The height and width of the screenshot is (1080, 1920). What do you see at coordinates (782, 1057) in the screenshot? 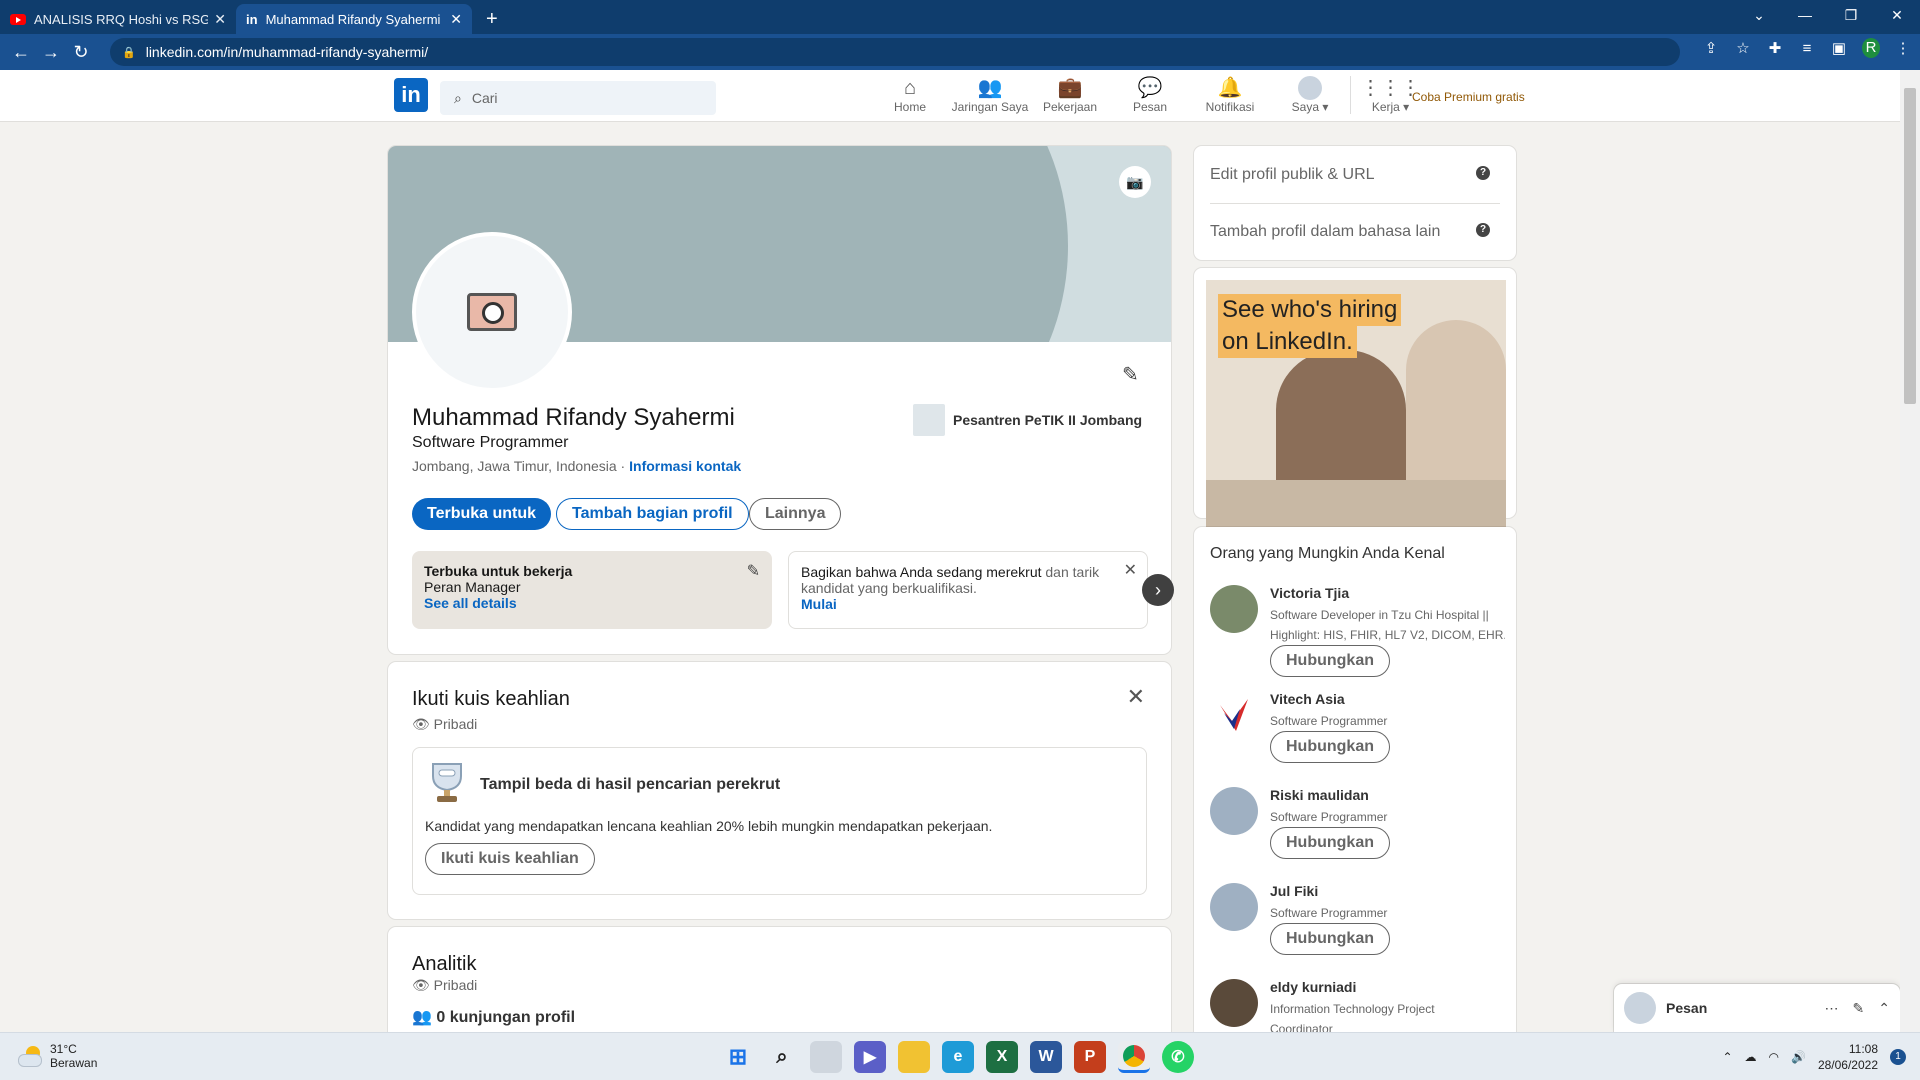
I see `search-icon: ⌕` at bounding box center [782, 1057].